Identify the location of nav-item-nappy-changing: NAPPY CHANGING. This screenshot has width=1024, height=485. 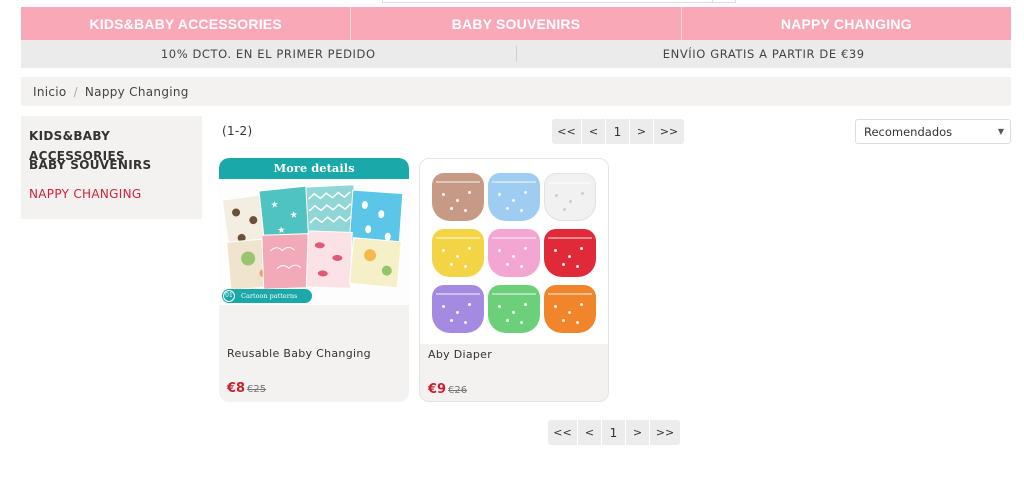
(846, 23).